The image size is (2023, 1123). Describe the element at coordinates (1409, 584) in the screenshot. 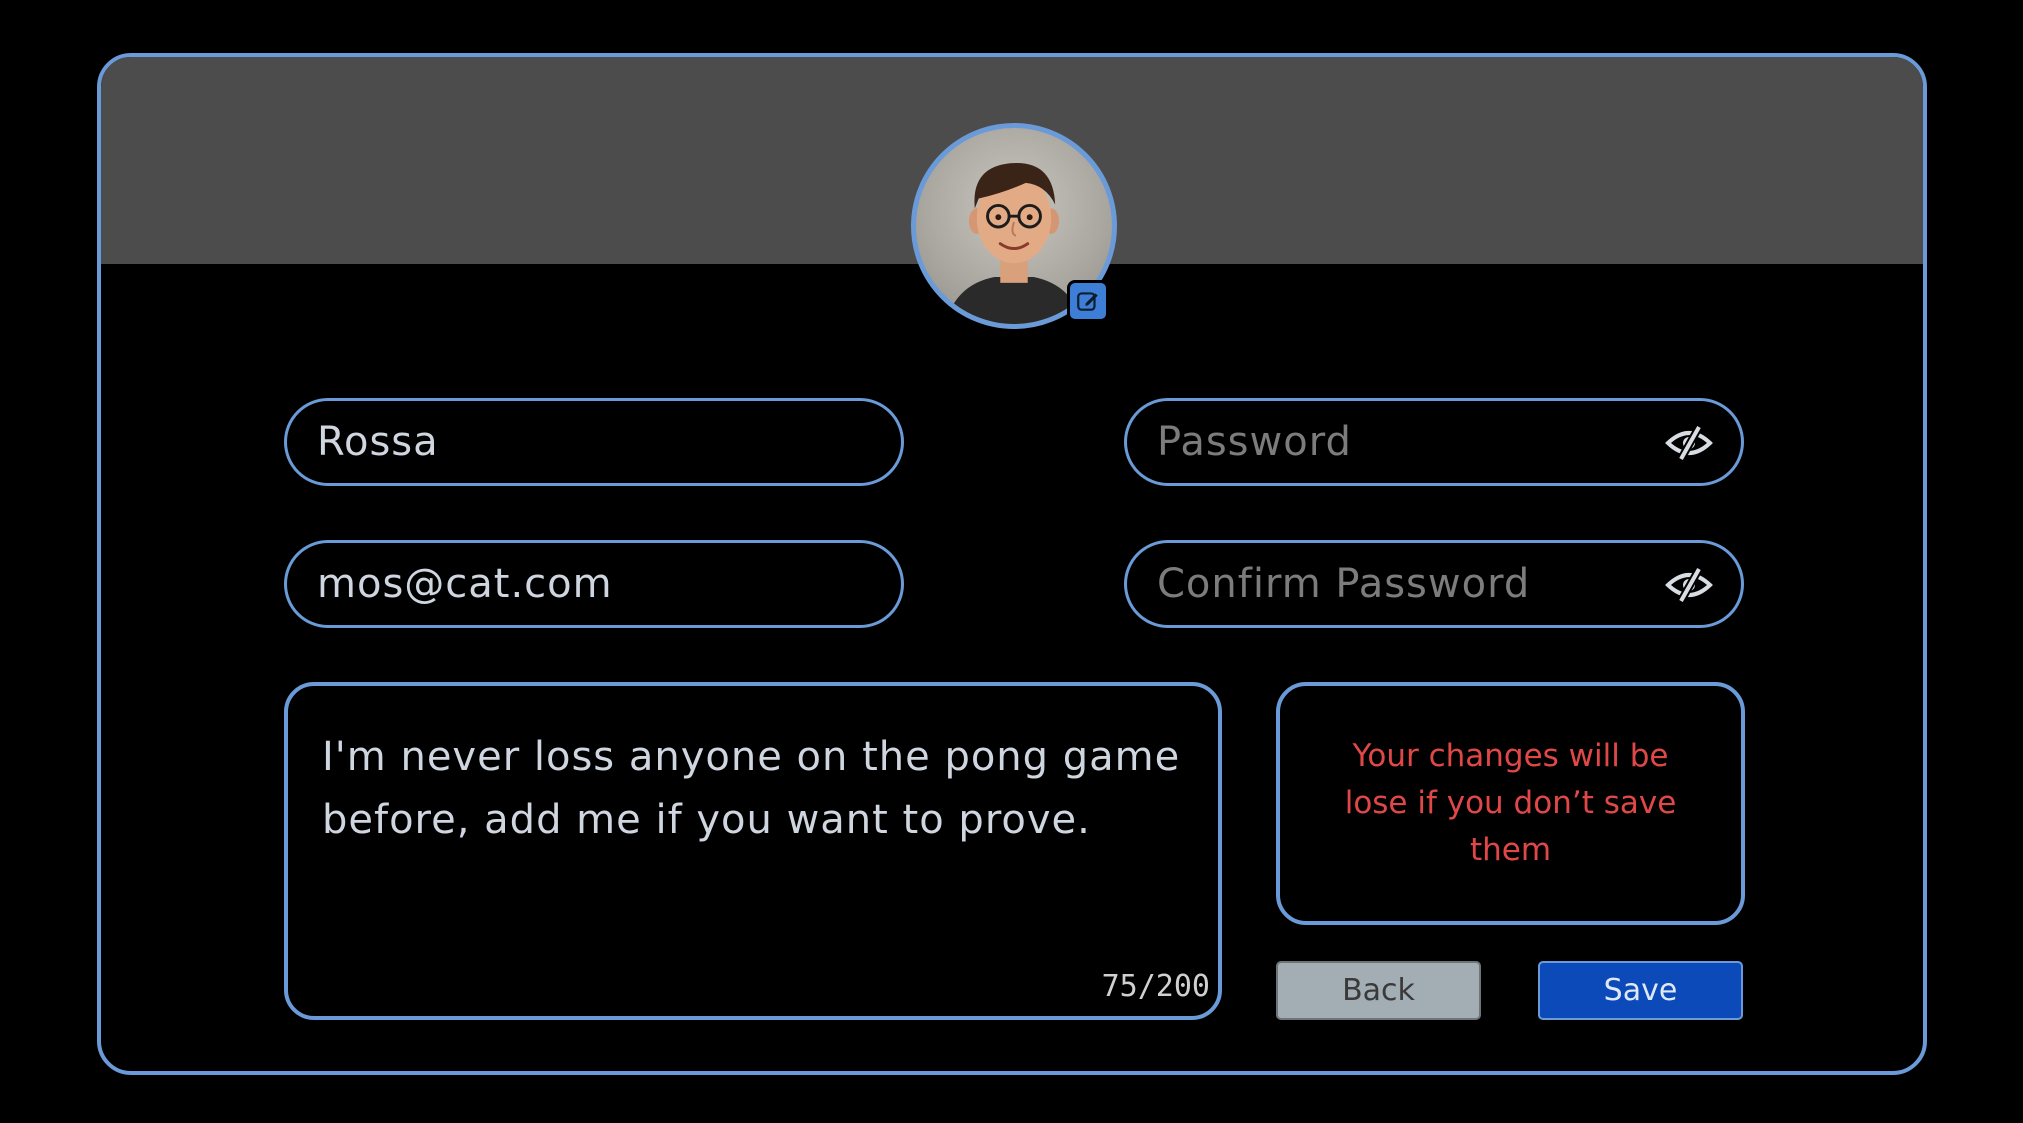

I see `confirm-password-input` at that location.